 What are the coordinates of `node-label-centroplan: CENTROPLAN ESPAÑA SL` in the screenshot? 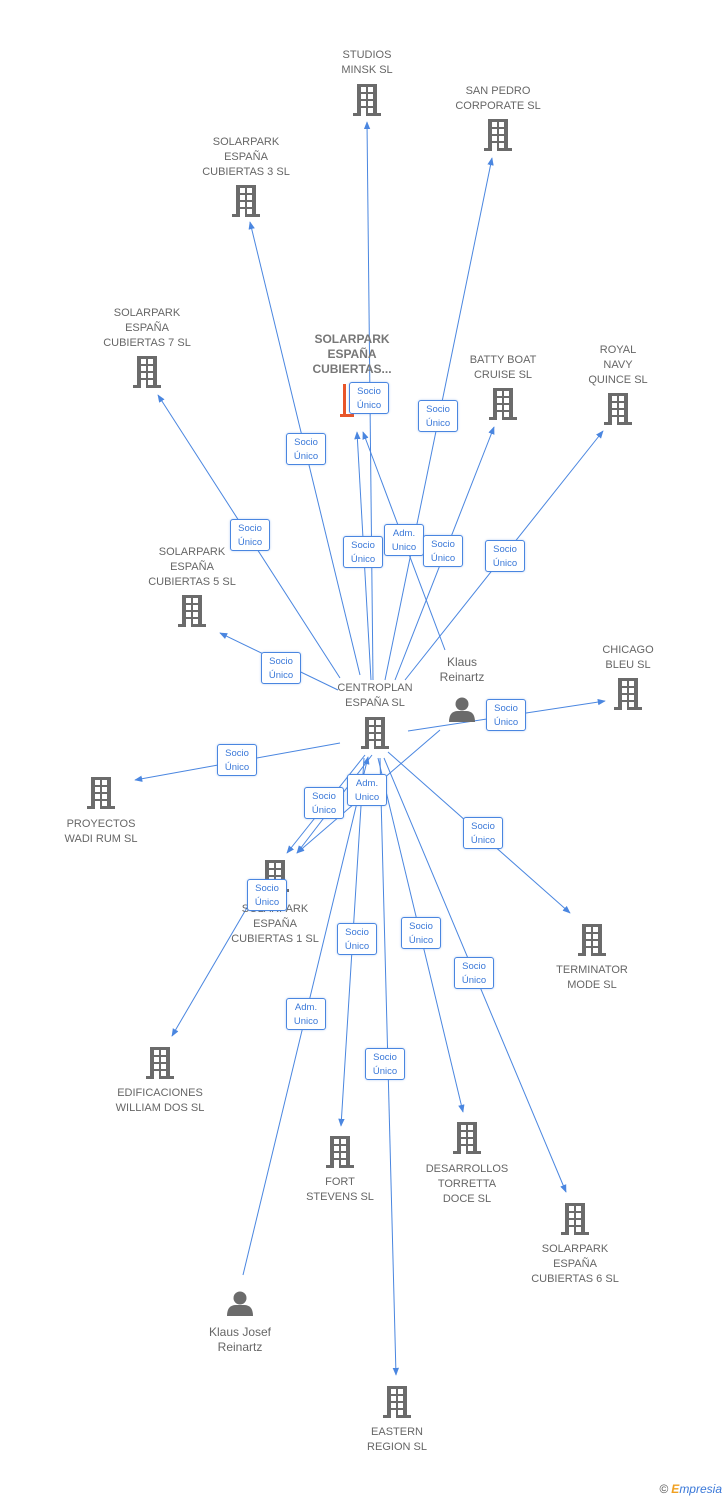 It's located at (374, 696).